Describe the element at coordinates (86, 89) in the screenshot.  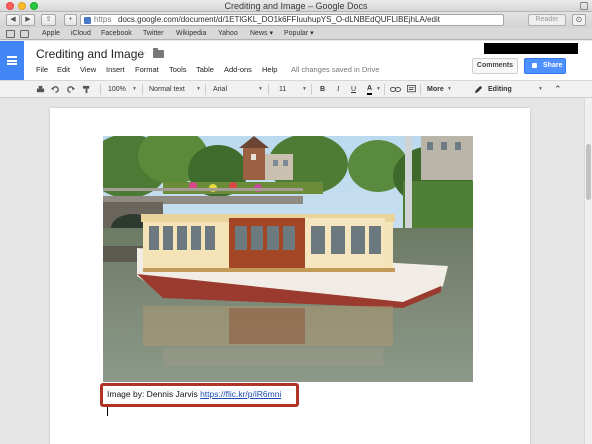
I see `paint-format-icon` at that location.